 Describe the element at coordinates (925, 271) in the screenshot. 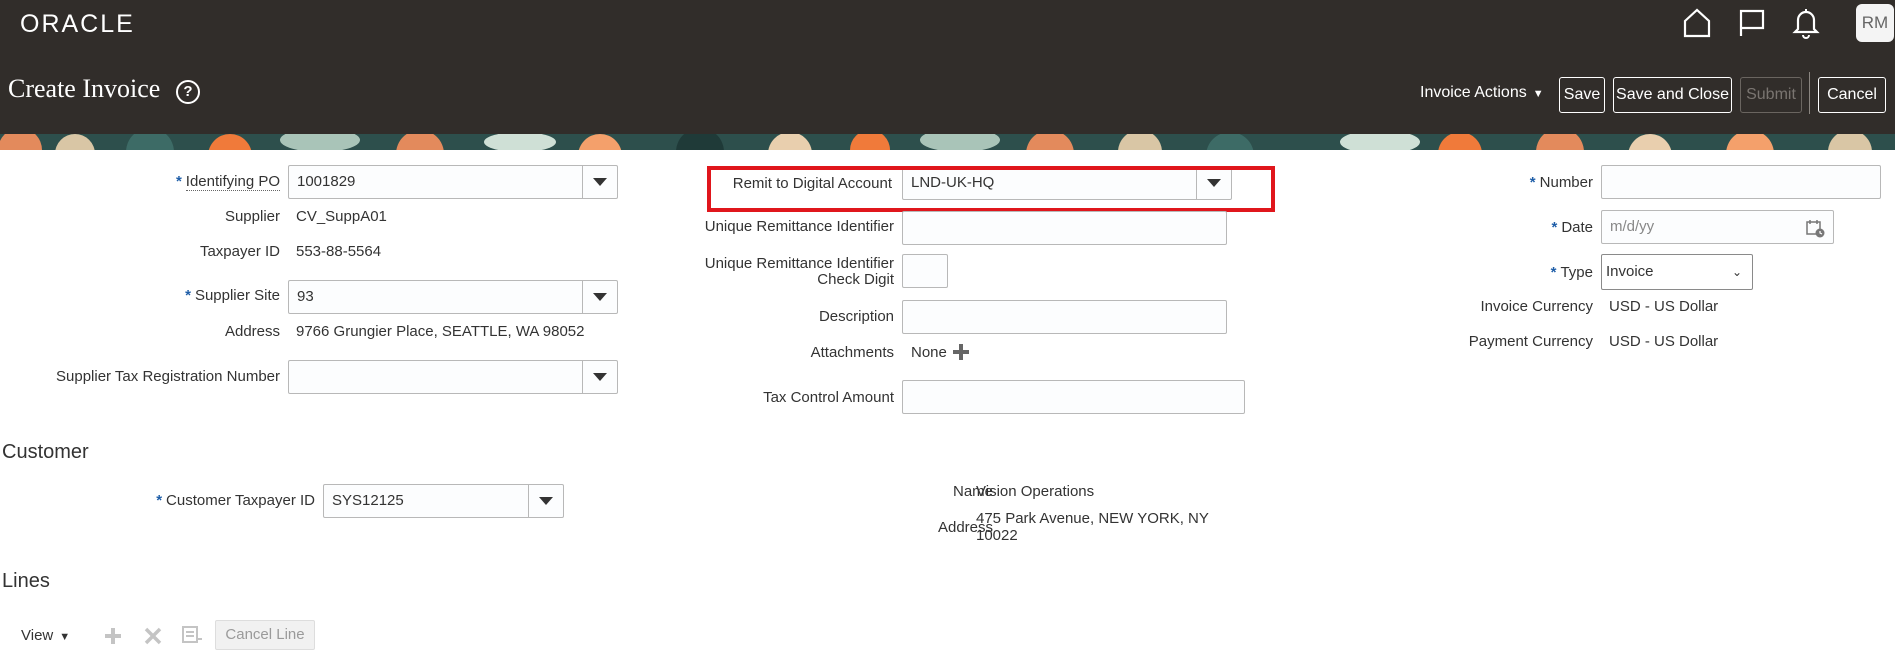

I see `check-digit-input` at that location.